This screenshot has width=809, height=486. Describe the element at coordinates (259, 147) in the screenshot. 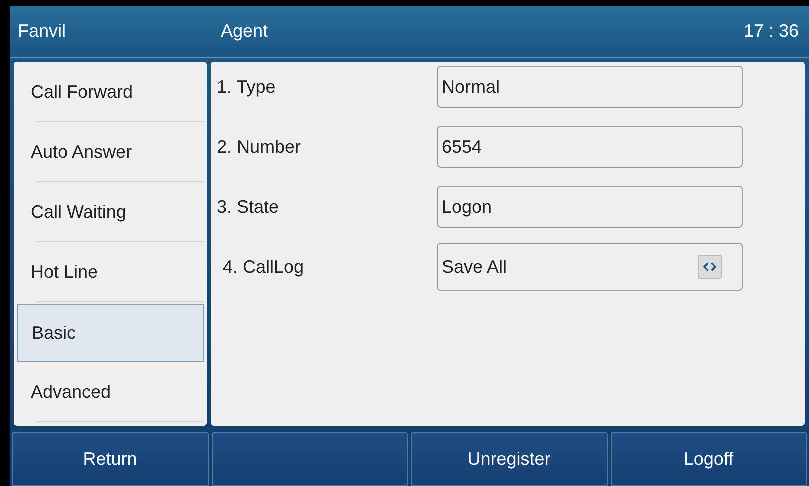

I see `field-label: 2. Number` at that location.